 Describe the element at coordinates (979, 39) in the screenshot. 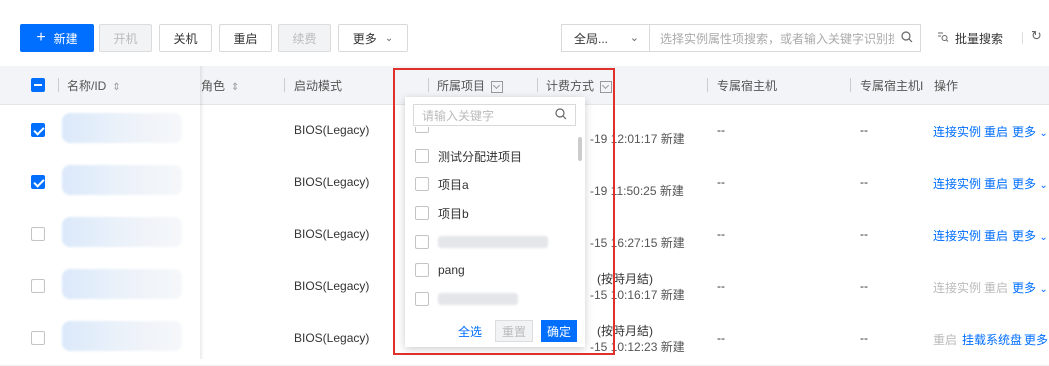

I see `batch-search-label: 批量搜索` at that location.